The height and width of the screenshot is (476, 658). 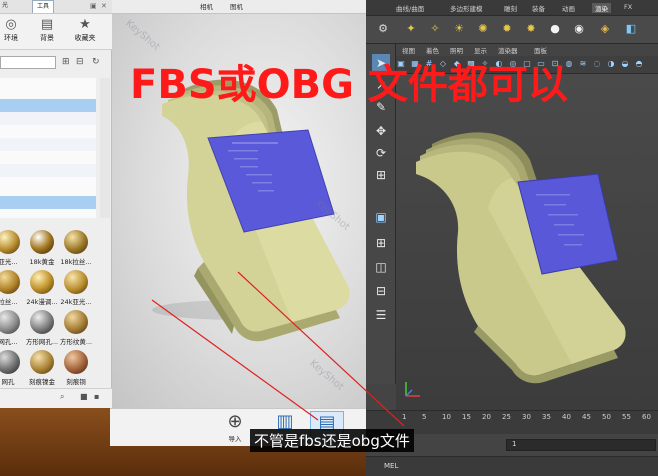 What do you see at coordinates (483, 29) in the screenshot?
I see `spot-light-icon: ✺` at bounding box center [483, 29].